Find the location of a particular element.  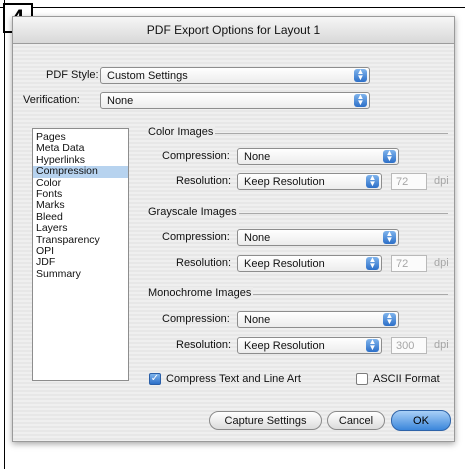

monochrome-dpi-unit: dpi is located at coordinates (441, 345).